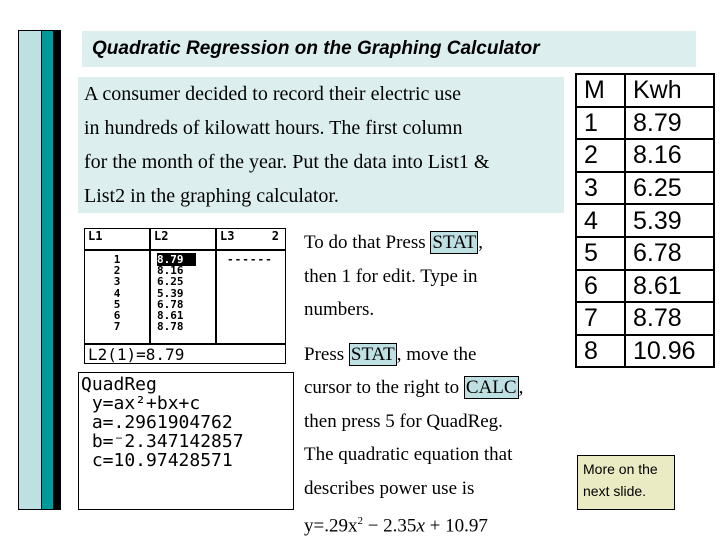  Describe the element at coordinates (141, 403) in the screenshot. I see `quadreg-line: y=ax²+bx+c` at that location.